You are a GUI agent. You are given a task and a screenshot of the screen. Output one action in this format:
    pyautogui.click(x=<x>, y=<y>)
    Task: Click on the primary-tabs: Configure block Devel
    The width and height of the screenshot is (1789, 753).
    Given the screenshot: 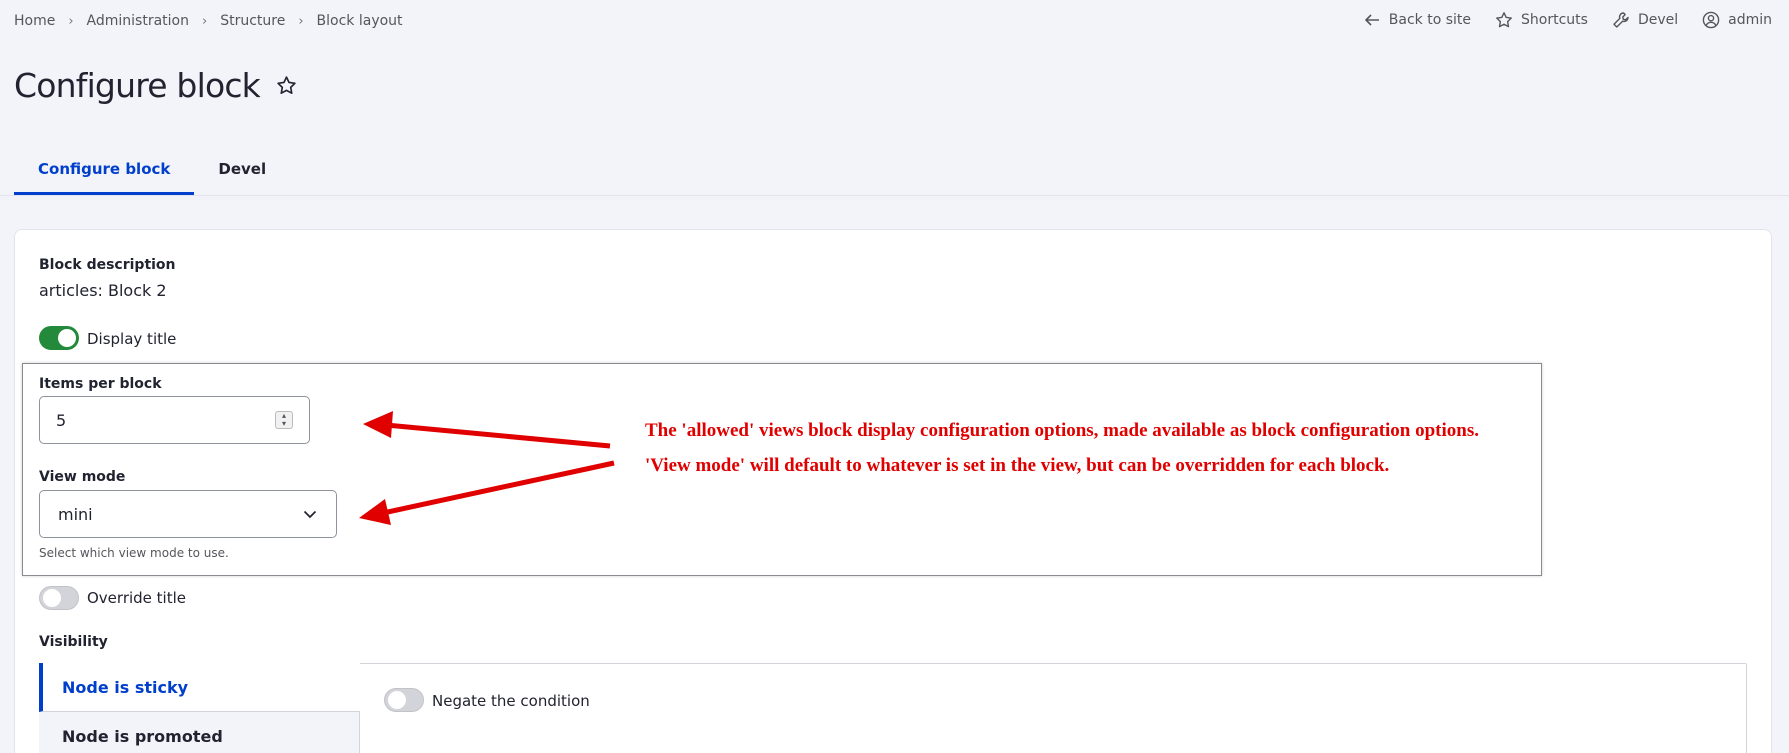 What is the action you would take?
    pyautogui.click(x=152, y=168)
    